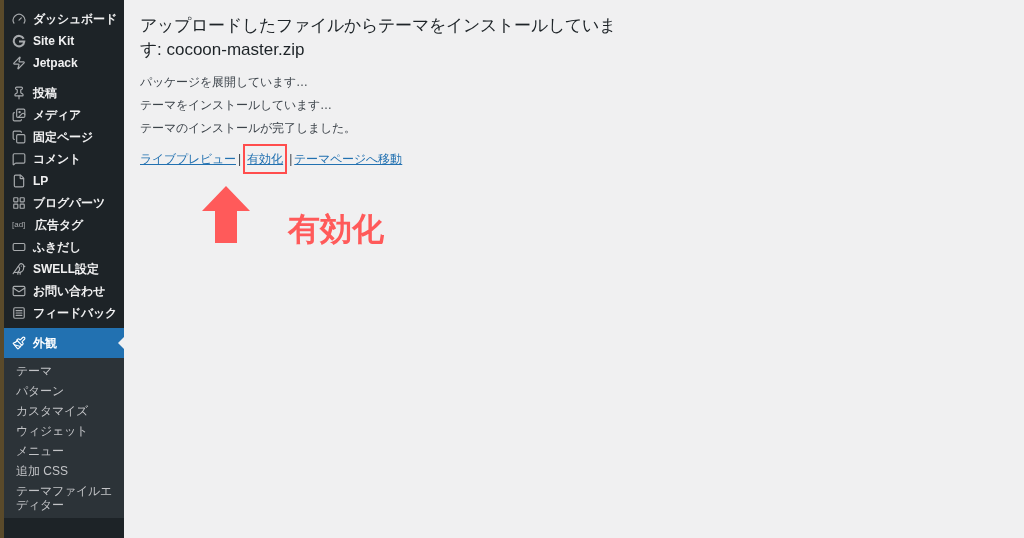 Image resolution: width=1024 pixels, height=538 pixels. I want to click on menu-item: Jetpack, so click(64, 63).